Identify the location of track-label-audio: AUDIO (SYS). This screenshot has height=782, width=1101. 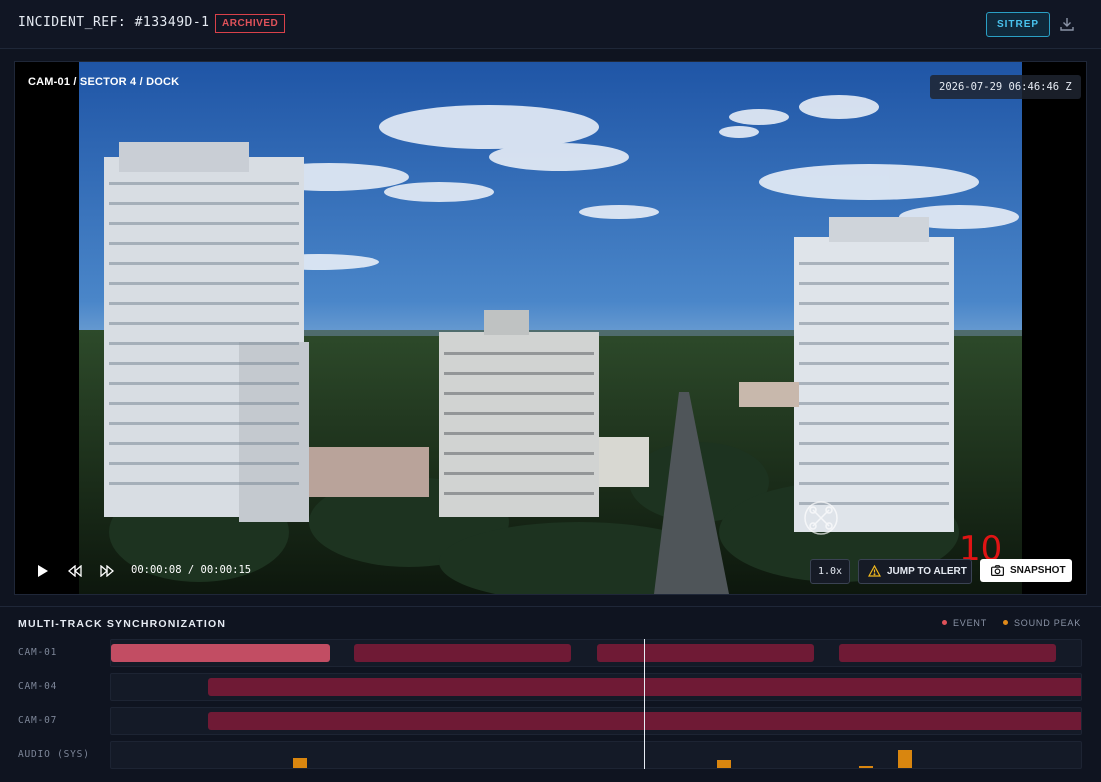
(54, 754).